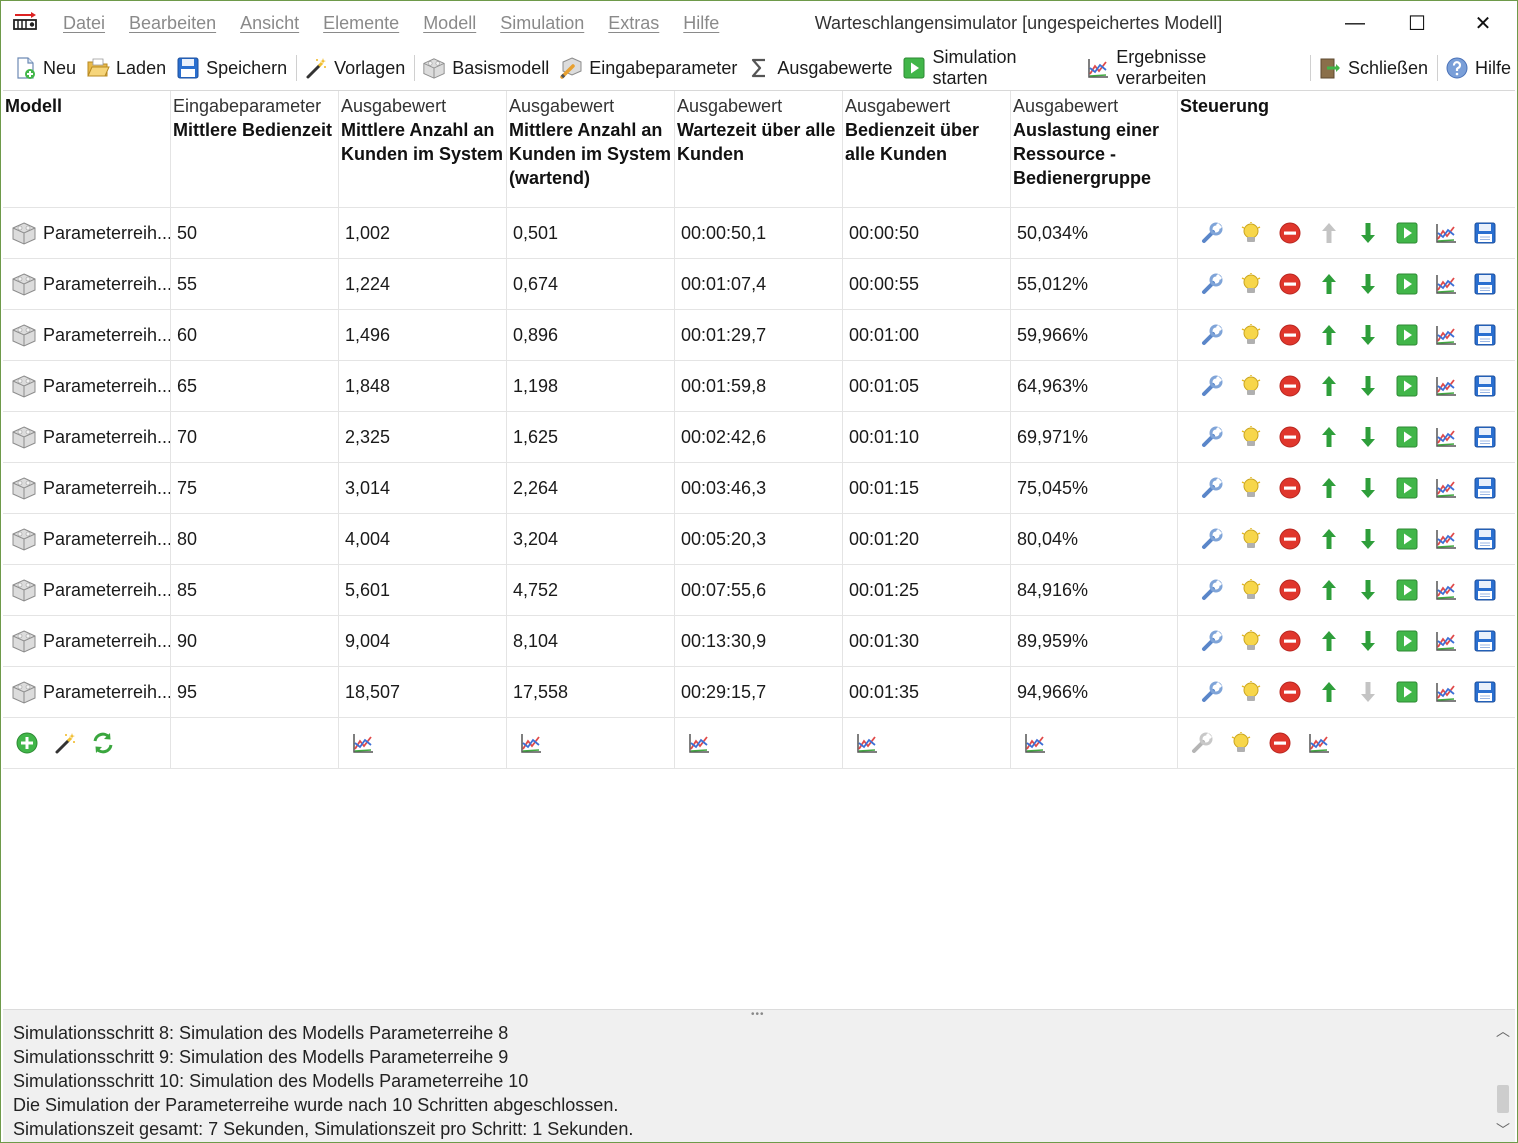 This screenshot has height=1143, width=1518. Describe the element at coordinates (927, 149) in the screenshot. I see `header-service-time-all: Ausgabewert Bedienzeit über alle Kunden` at that location.